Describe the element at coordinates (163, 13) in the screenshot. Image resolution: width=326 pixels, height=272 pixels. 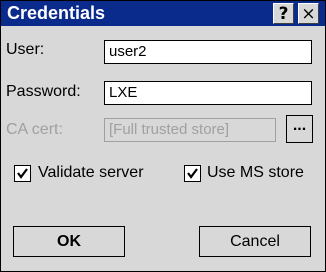
I see `title-bar: Credentials ? ×` at that location.